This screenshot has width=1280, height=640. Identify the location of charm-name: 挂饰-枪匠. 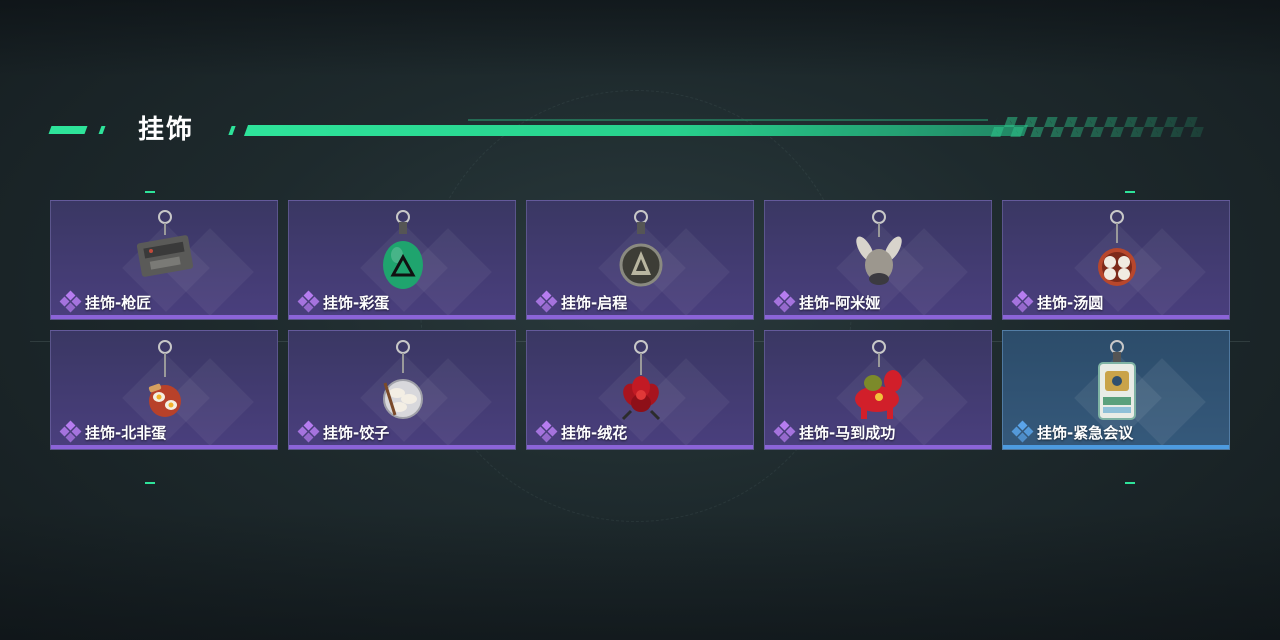
(118, 302).